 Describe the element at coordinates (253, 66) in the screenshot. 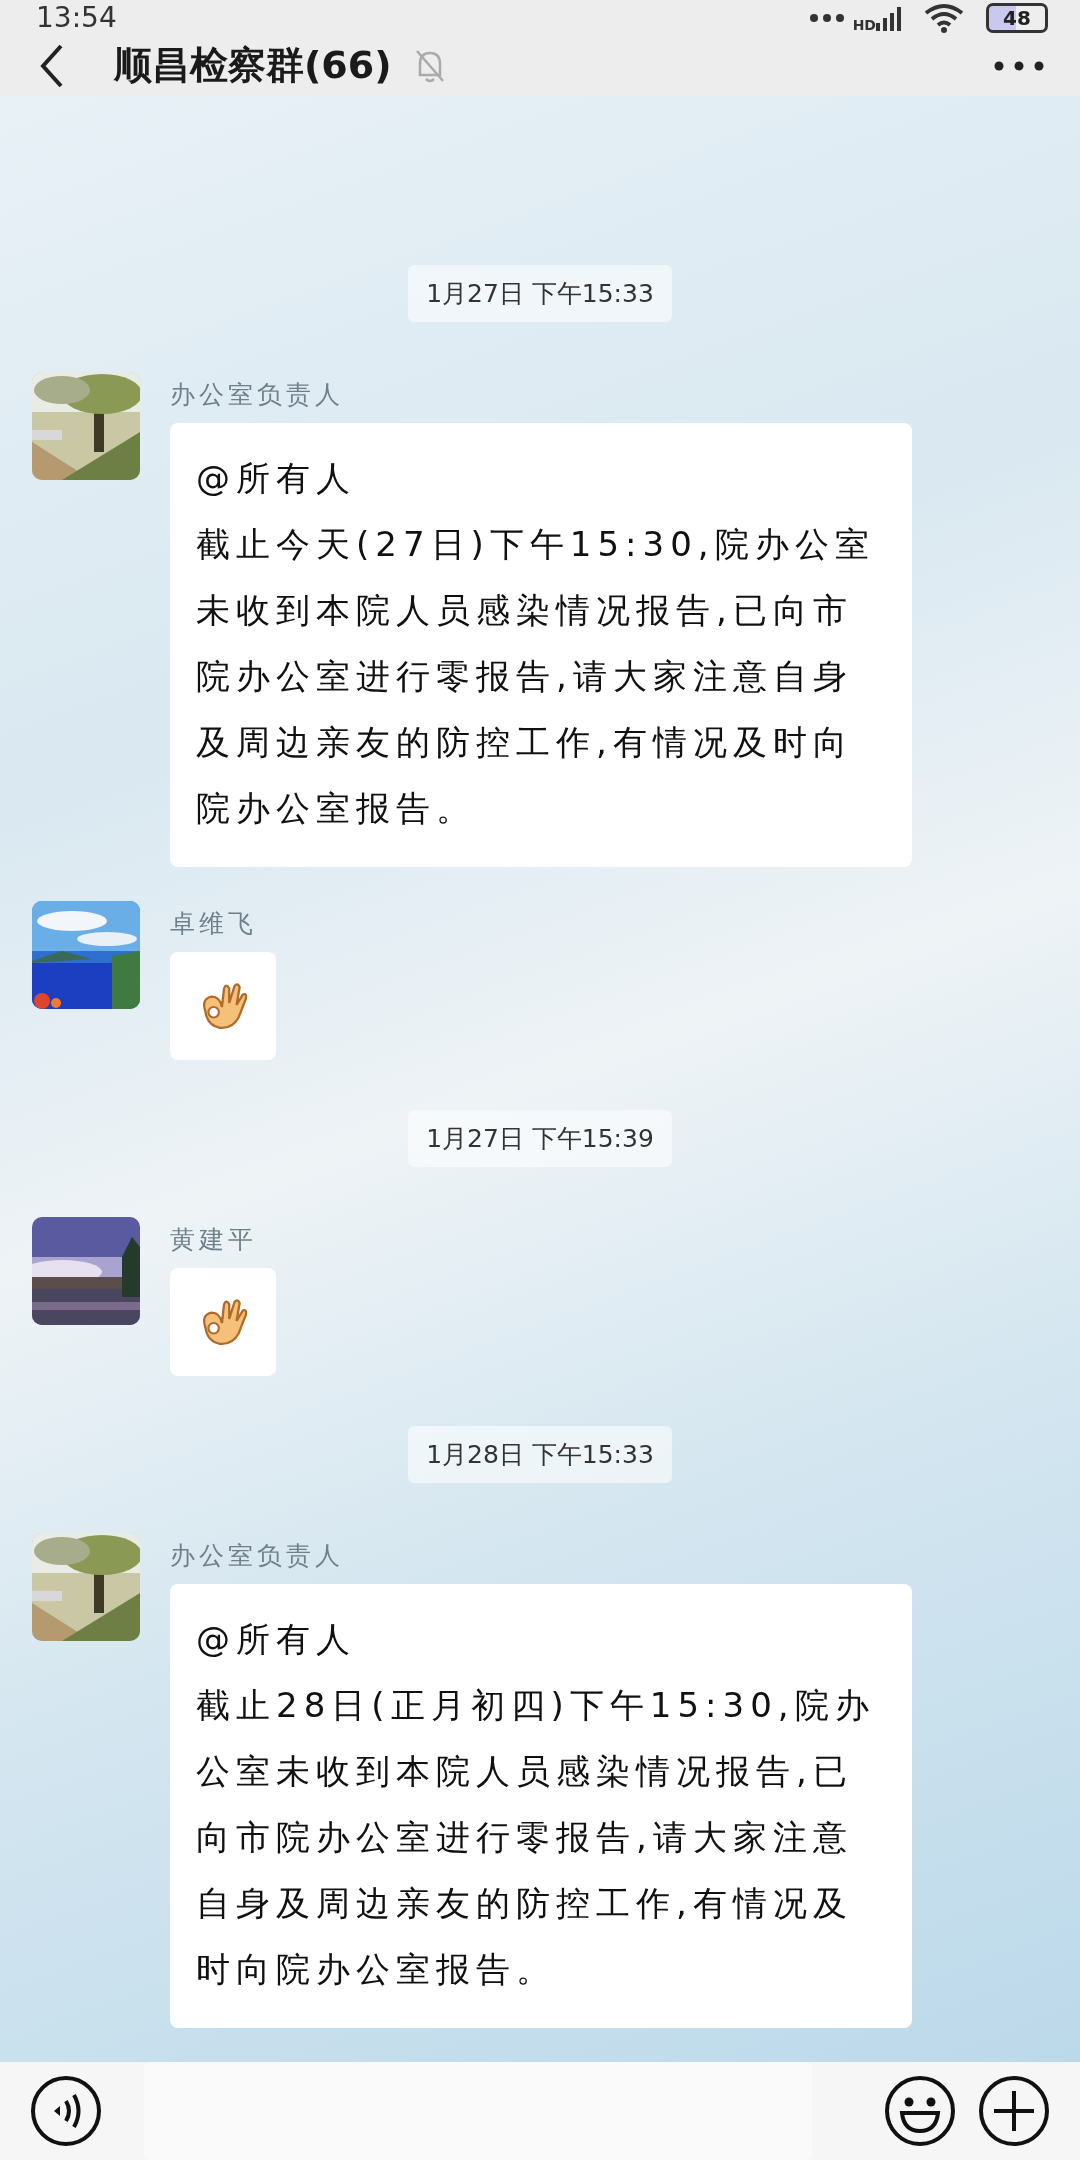

I see `chat-title: 顺昌检察群(66)` at that location.